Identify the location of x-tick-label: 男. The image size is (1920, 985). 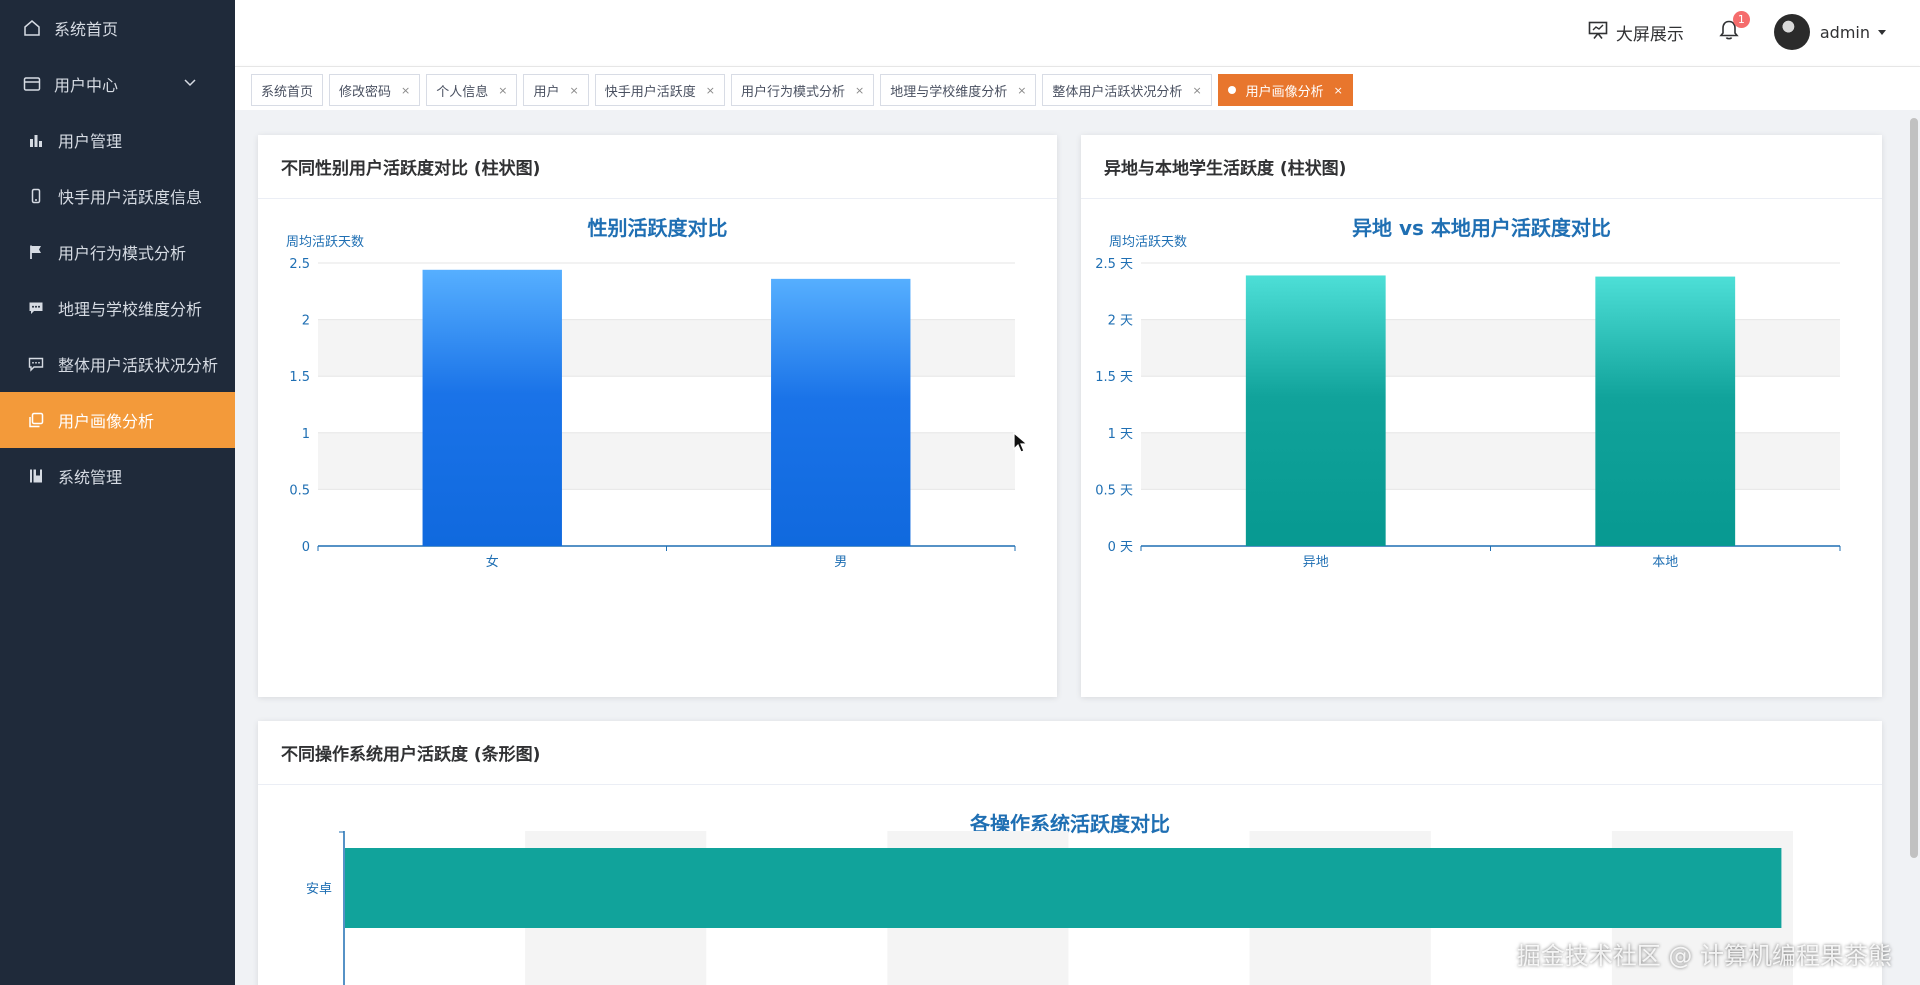
(840, 562).